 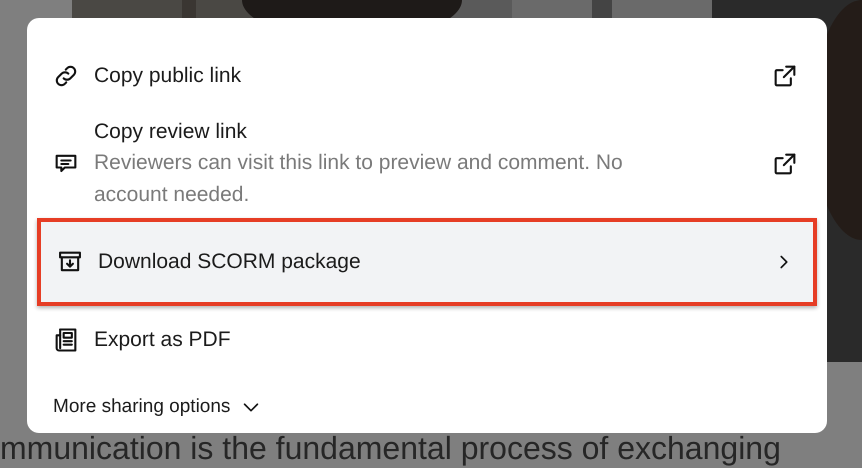 I want to click on item-description: Reviewers can visit this link to preview and comment. No account needed., so click(x=359, y=179).